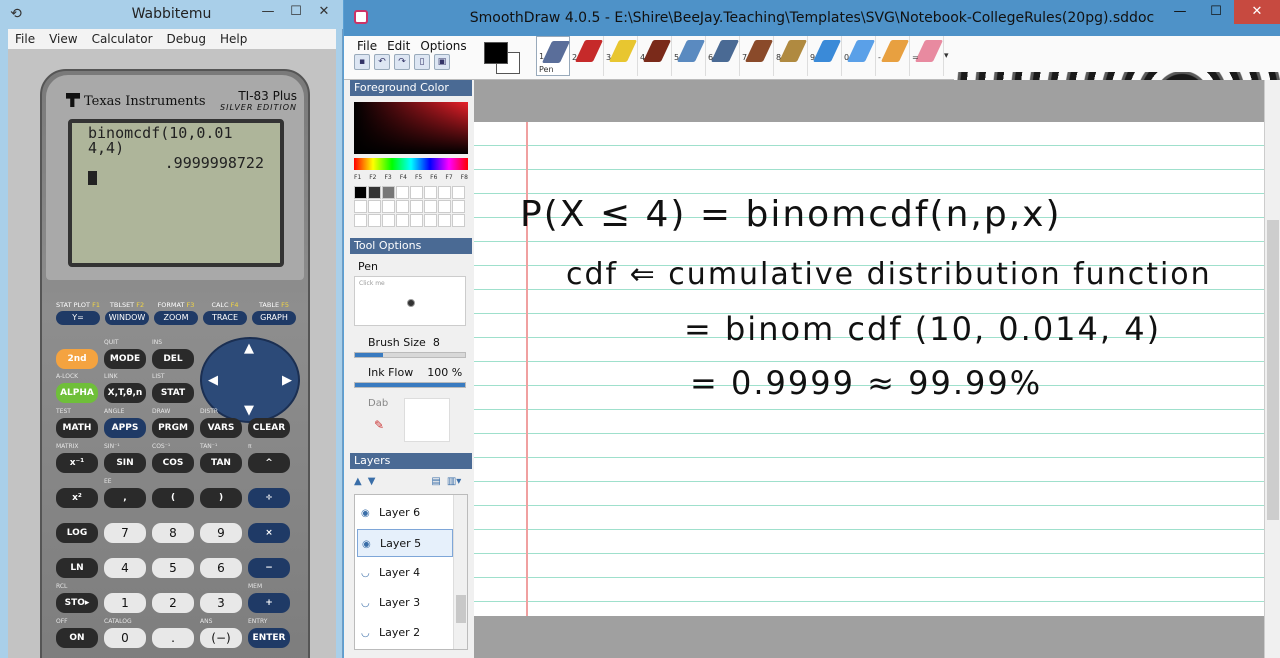 This screenshot has height=658, width=1280. I want to click on tools-dropdown-icon: ▾, so click(949, 56).